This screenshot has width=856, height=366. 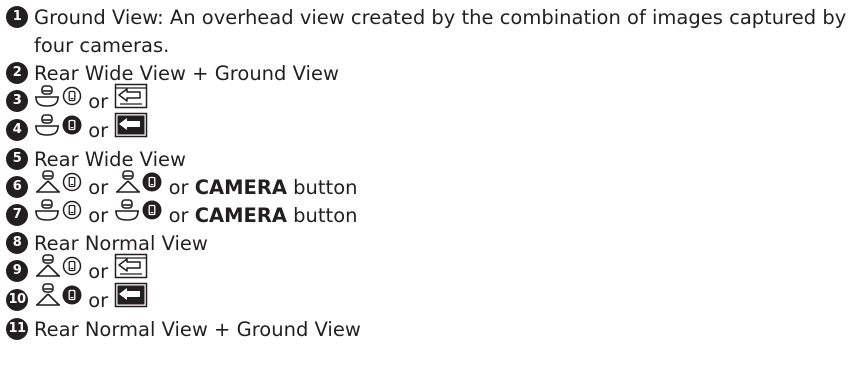 I want to click on item-text: Rear Normal View, so click(x=121, y=243).